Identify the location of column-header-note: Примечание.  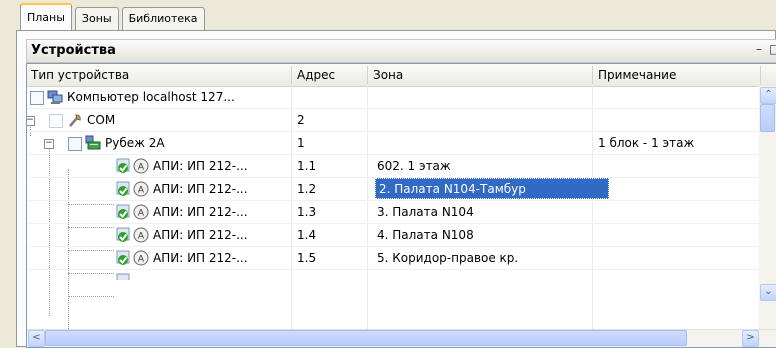
(637, 75).